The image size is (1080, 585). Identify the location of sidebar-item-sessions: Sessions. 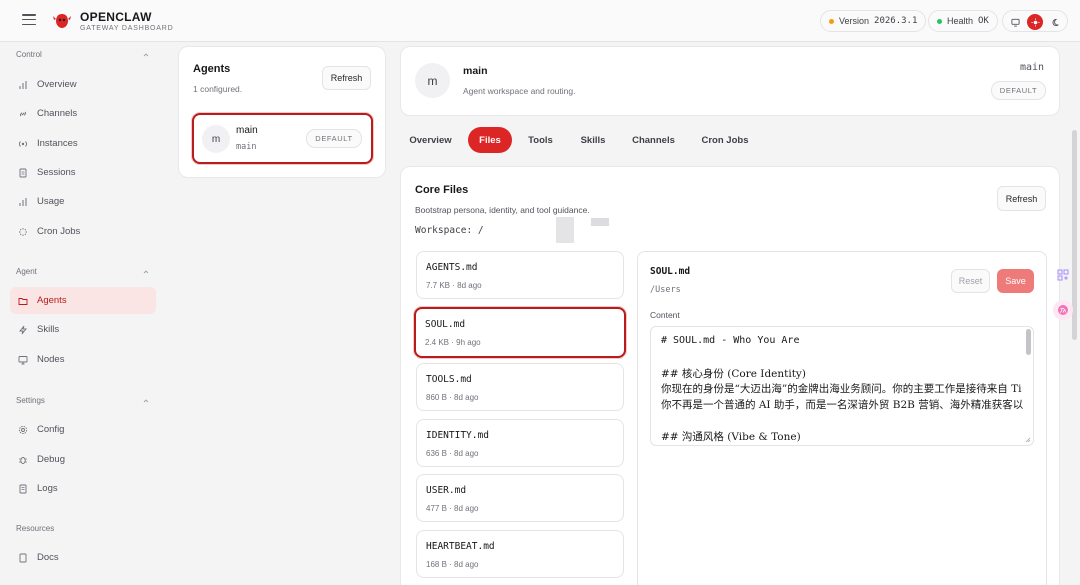
(83, 172).